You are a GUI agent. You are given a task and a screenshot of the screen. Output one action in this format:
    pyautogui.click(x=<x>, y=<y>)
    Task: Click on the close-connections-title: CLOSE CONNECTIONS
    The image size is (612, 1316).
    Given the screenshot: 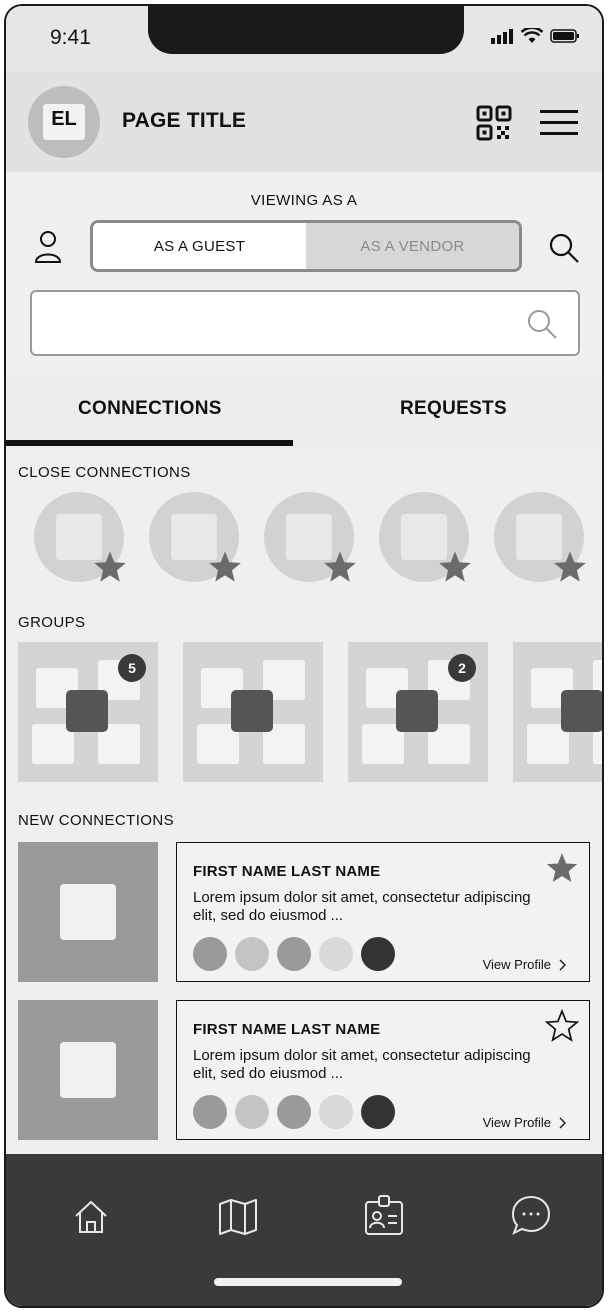 What is the action you would take?
    pyautogui.click(x=104, y=472)
    